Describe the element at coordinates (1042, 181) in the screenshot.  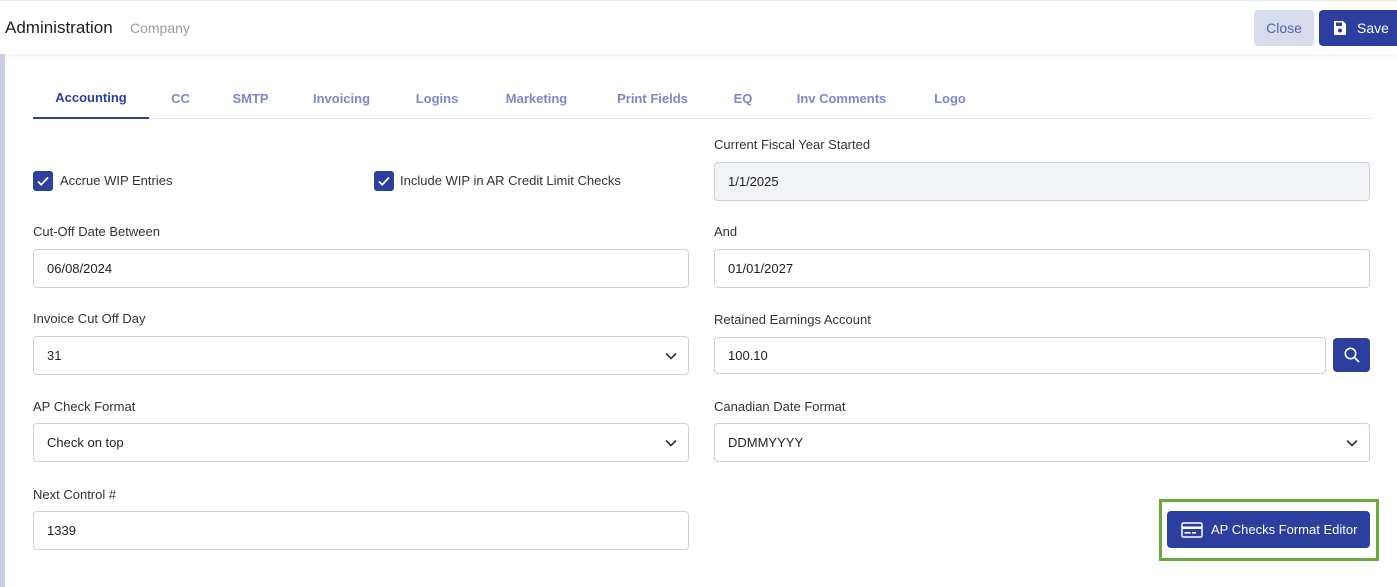
I see `fiscal-year-field: 1/1/2025` at that location.